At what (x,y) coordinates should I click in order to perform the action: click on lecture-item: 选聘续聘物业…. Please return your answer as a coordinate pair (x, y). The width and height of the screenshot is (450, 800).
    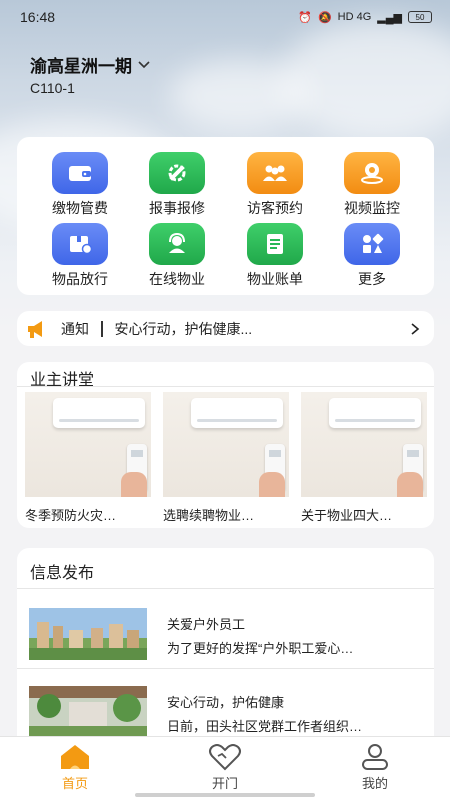
    Looking at the image, I should click on (226, 458).